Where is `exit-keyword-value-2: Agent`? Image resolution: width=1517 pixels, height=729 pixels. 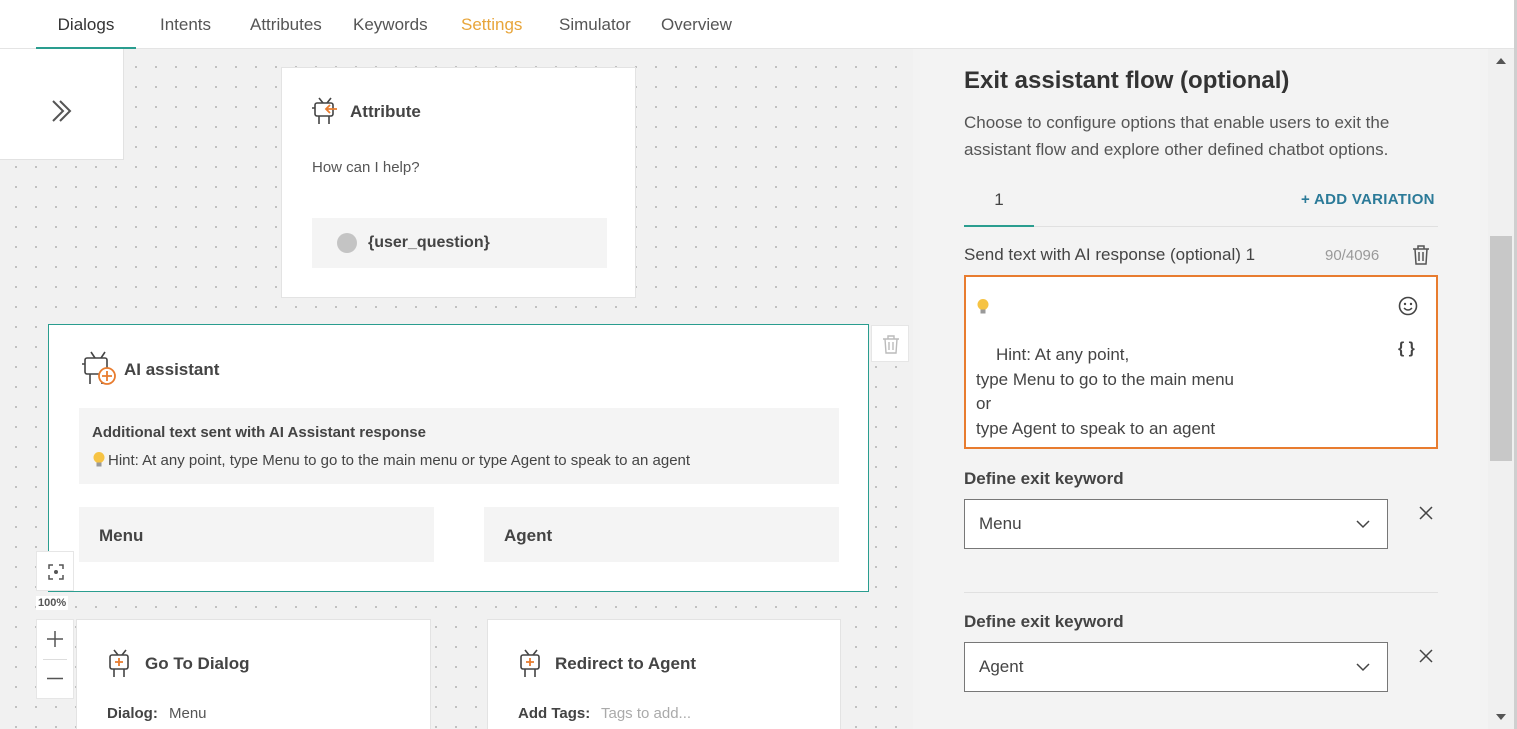 exit-keyword-value-2: Agent is located at coordinates (1001, 666).